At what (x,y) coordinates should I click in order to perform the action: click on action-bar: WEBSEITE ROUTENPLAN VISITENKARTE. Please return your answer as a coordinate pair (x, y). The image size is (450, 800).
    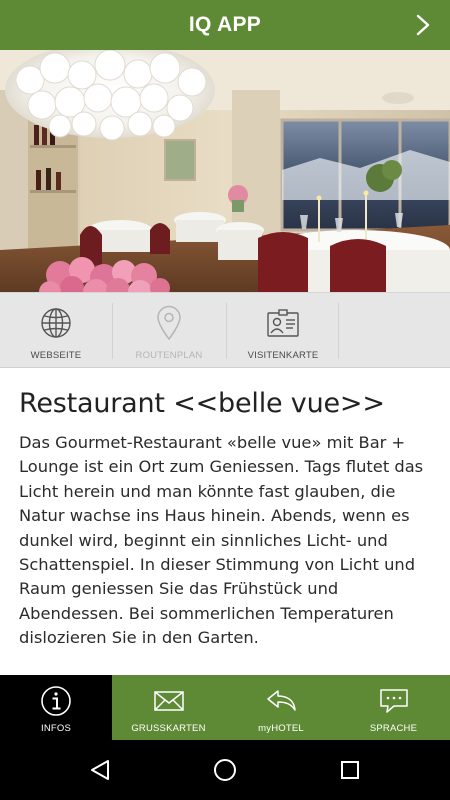
    Looking at the image, I should click on (225, 330).